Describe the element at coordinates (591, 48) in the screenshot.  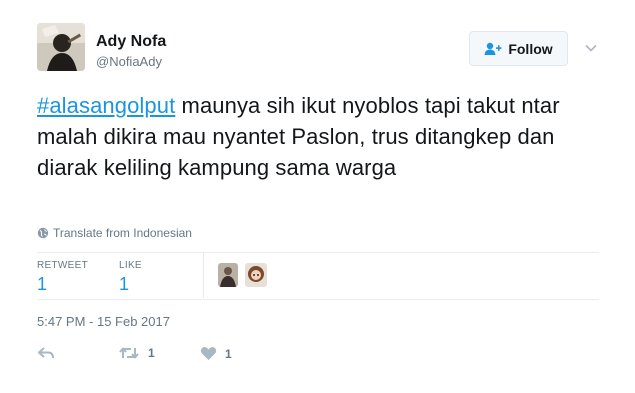
I see `chevron-down-icon` at that location.